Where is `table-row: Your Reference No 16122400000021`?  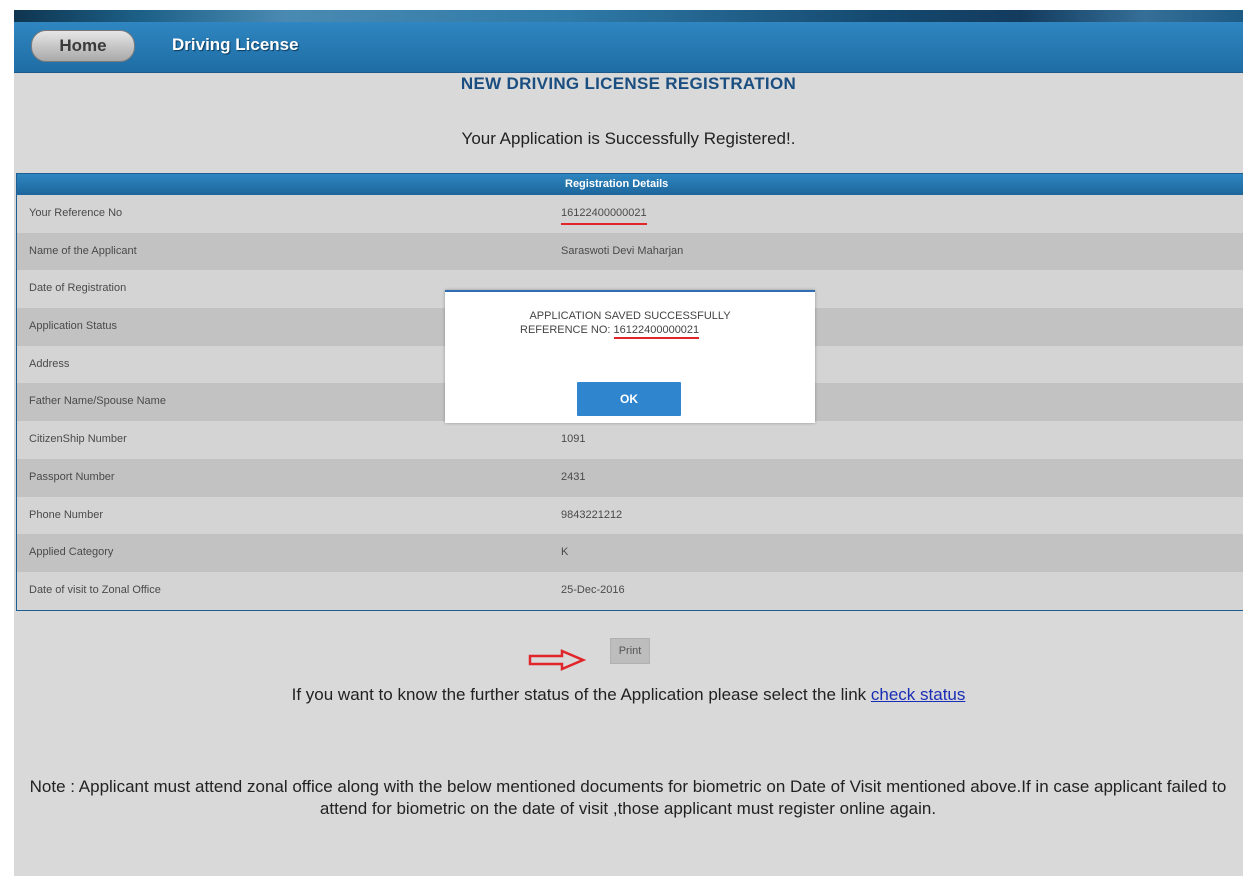 table-row: Your Reference No 16122400000021 is located at coordinates (630, 214).